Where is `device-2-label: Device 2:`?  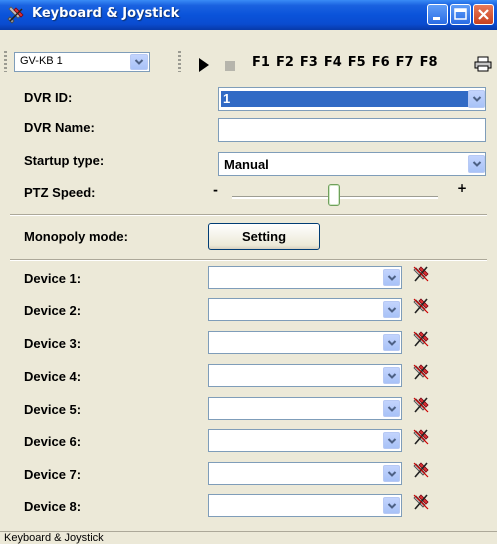 device-2-label: Device 2: is located at coordinates (53, 310).